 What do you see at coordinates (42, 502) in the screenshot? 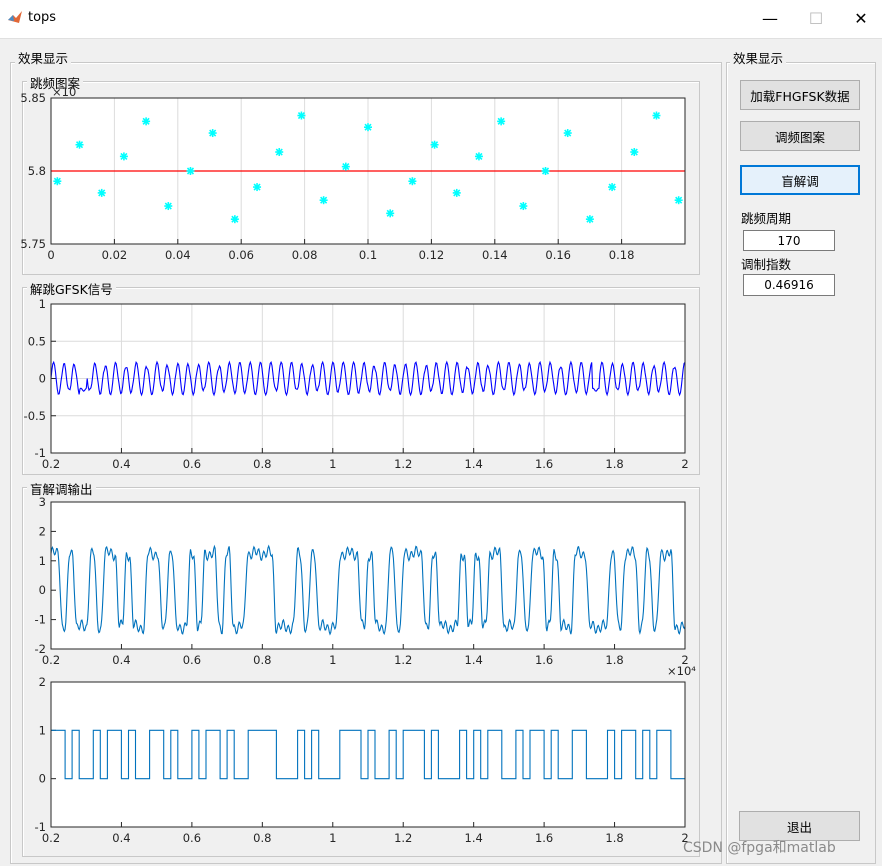
I see `y-tick-label: 3` at bounding box center [42, 502].